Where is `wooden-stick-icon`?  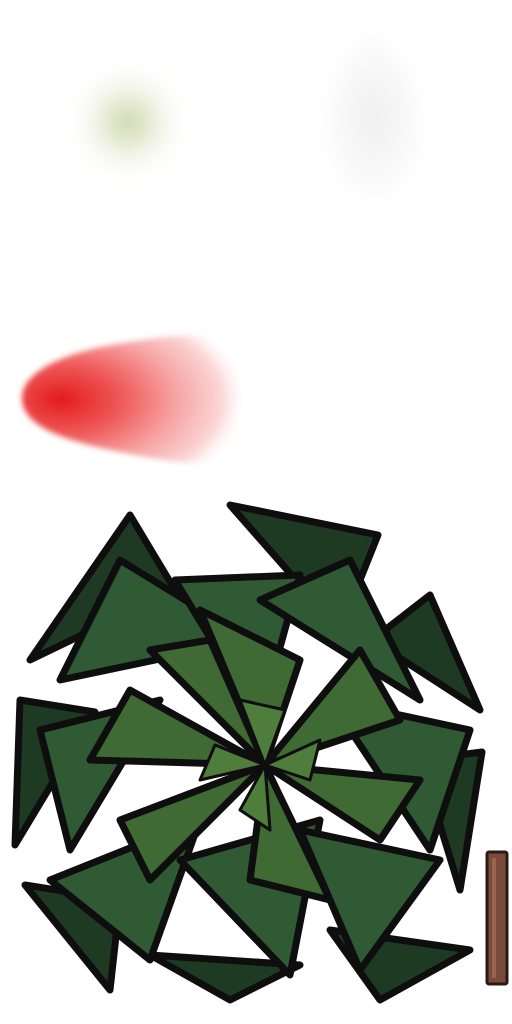
wooden-stick-icon is located at coordinates (497, 918).